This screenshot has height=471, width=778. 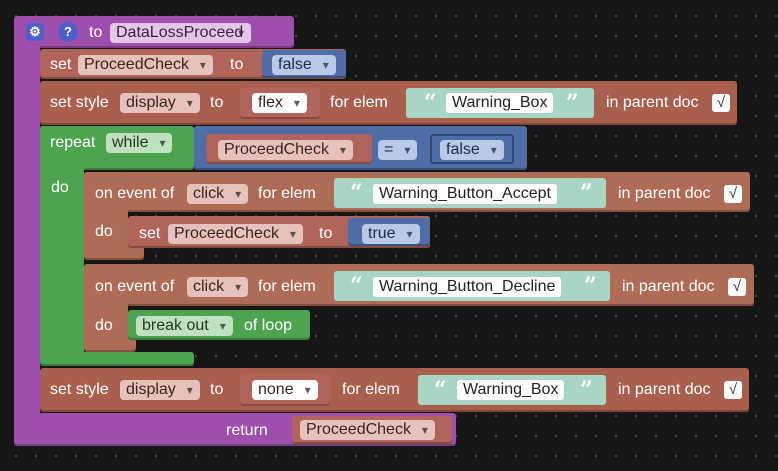 I want to click on event-accept-bottom, so click(x=114, y=253).